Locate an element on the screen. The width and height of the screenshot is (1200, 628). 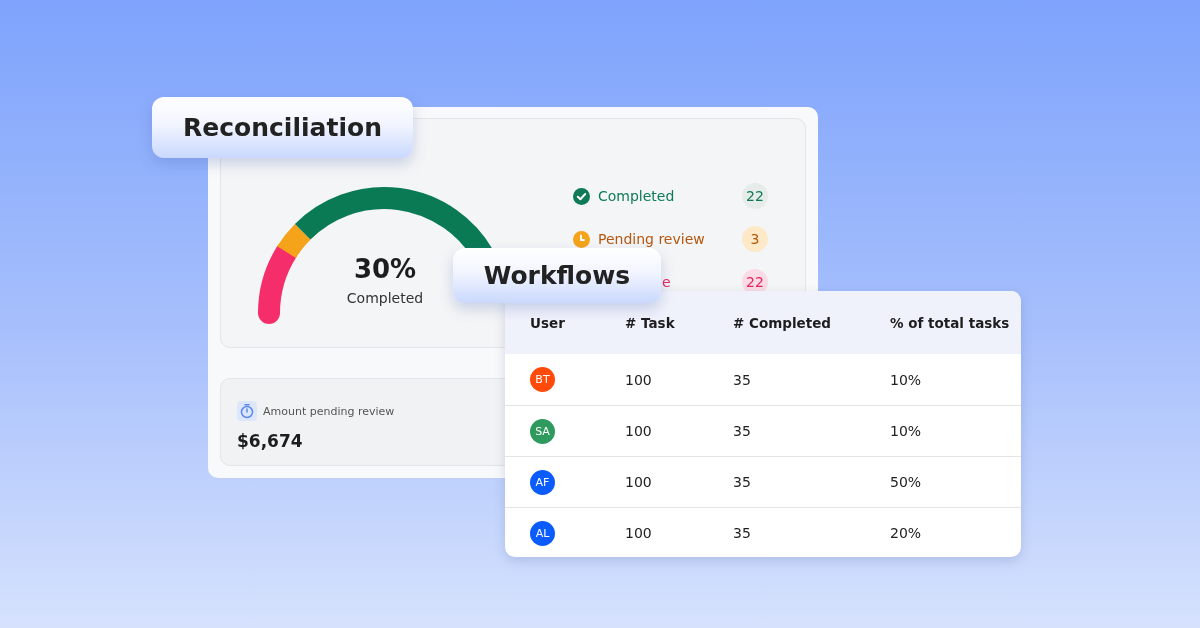
amount-value: $6,674 is located at coordinates (270, 441).